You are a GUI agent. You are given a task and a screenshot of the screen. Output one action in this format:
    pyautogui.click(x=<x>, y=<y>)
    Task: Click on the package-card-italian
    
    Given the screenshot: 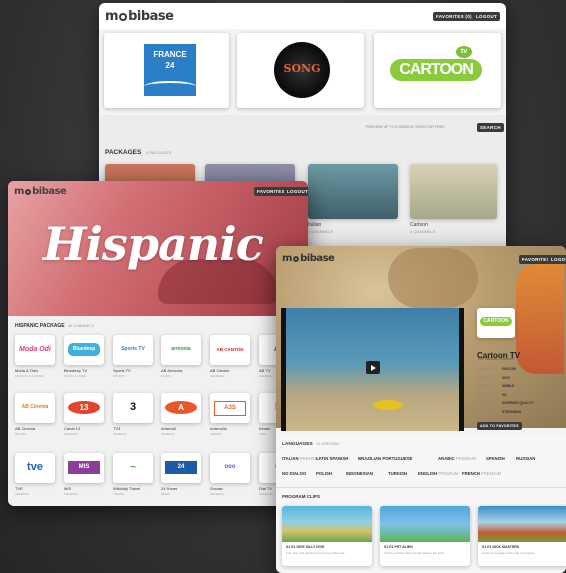 What is the action you would take?
    pyautogui.click(x=353, y=191)
    